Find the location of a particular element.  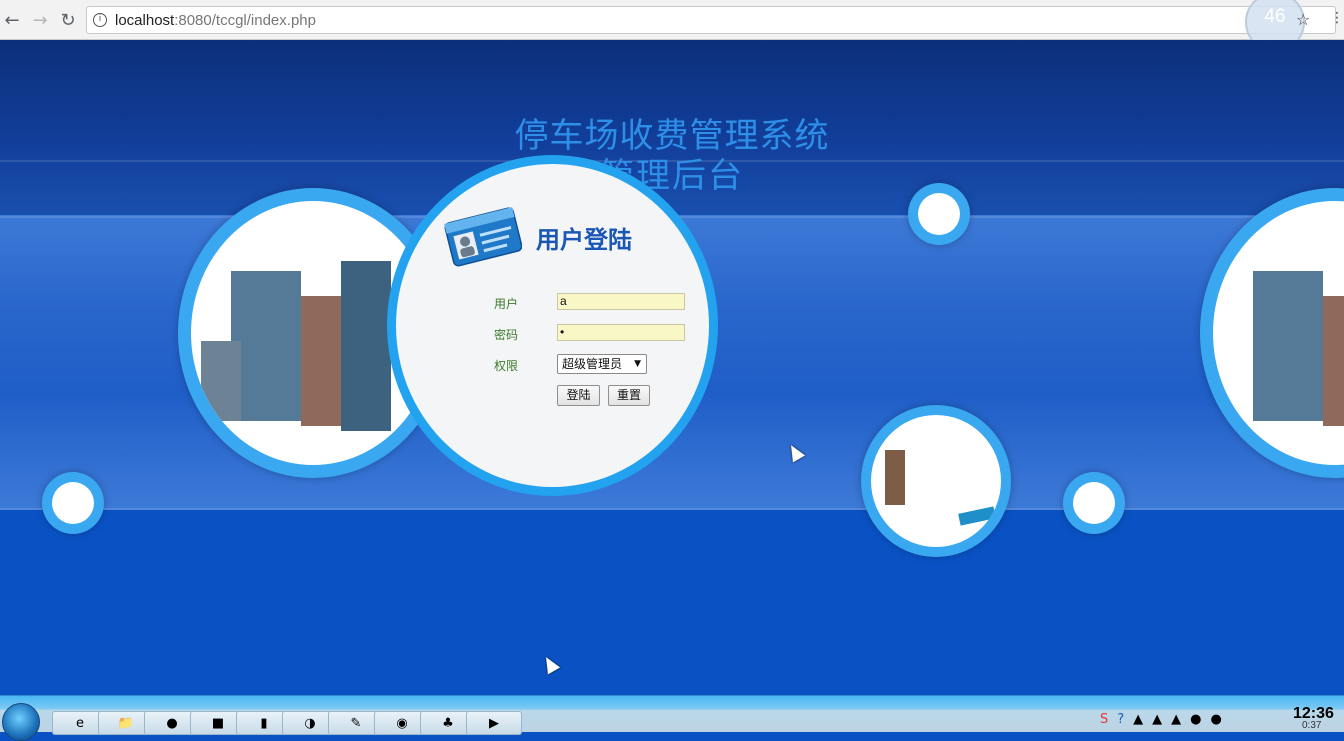

background-stripe is located at coordinates (672, 509).